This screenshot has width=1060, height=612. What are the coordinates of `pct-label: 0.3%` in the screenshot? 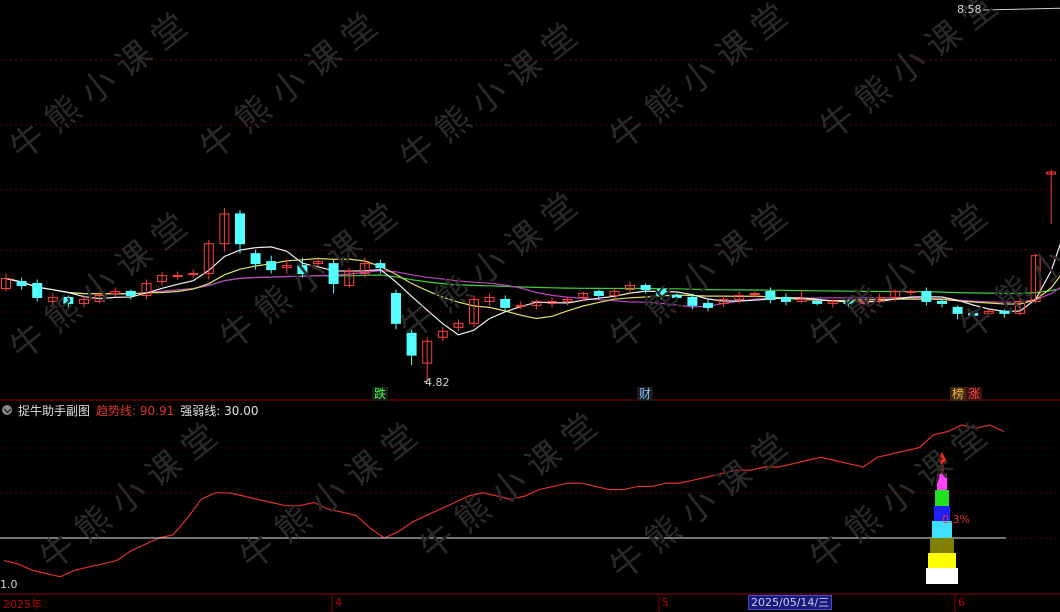 It's located at (956, 519).